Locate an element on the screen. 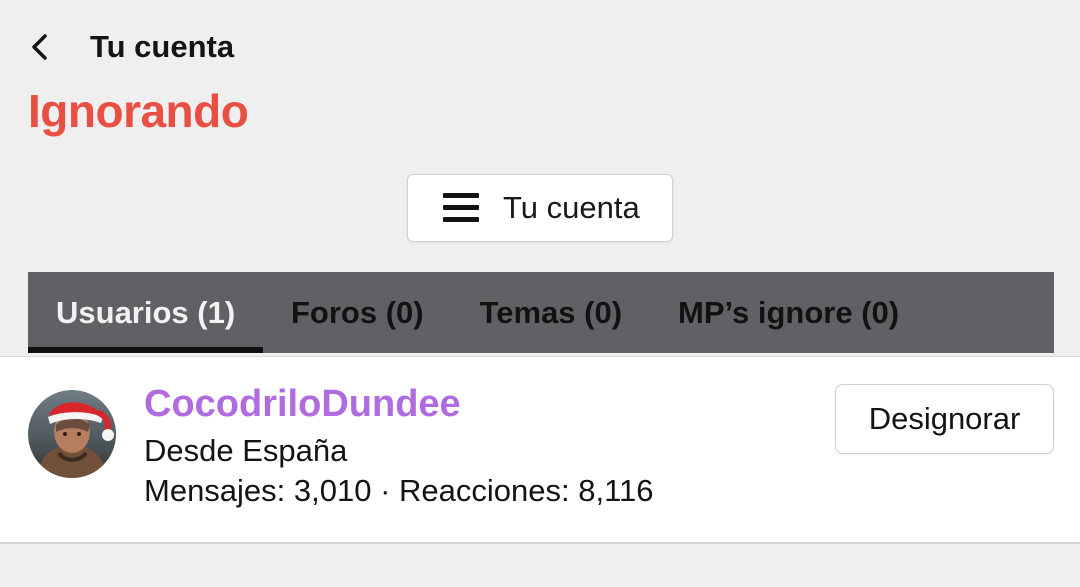 This screenshot has width=1080, height=587. avatar is located at coordinates (72, 434).